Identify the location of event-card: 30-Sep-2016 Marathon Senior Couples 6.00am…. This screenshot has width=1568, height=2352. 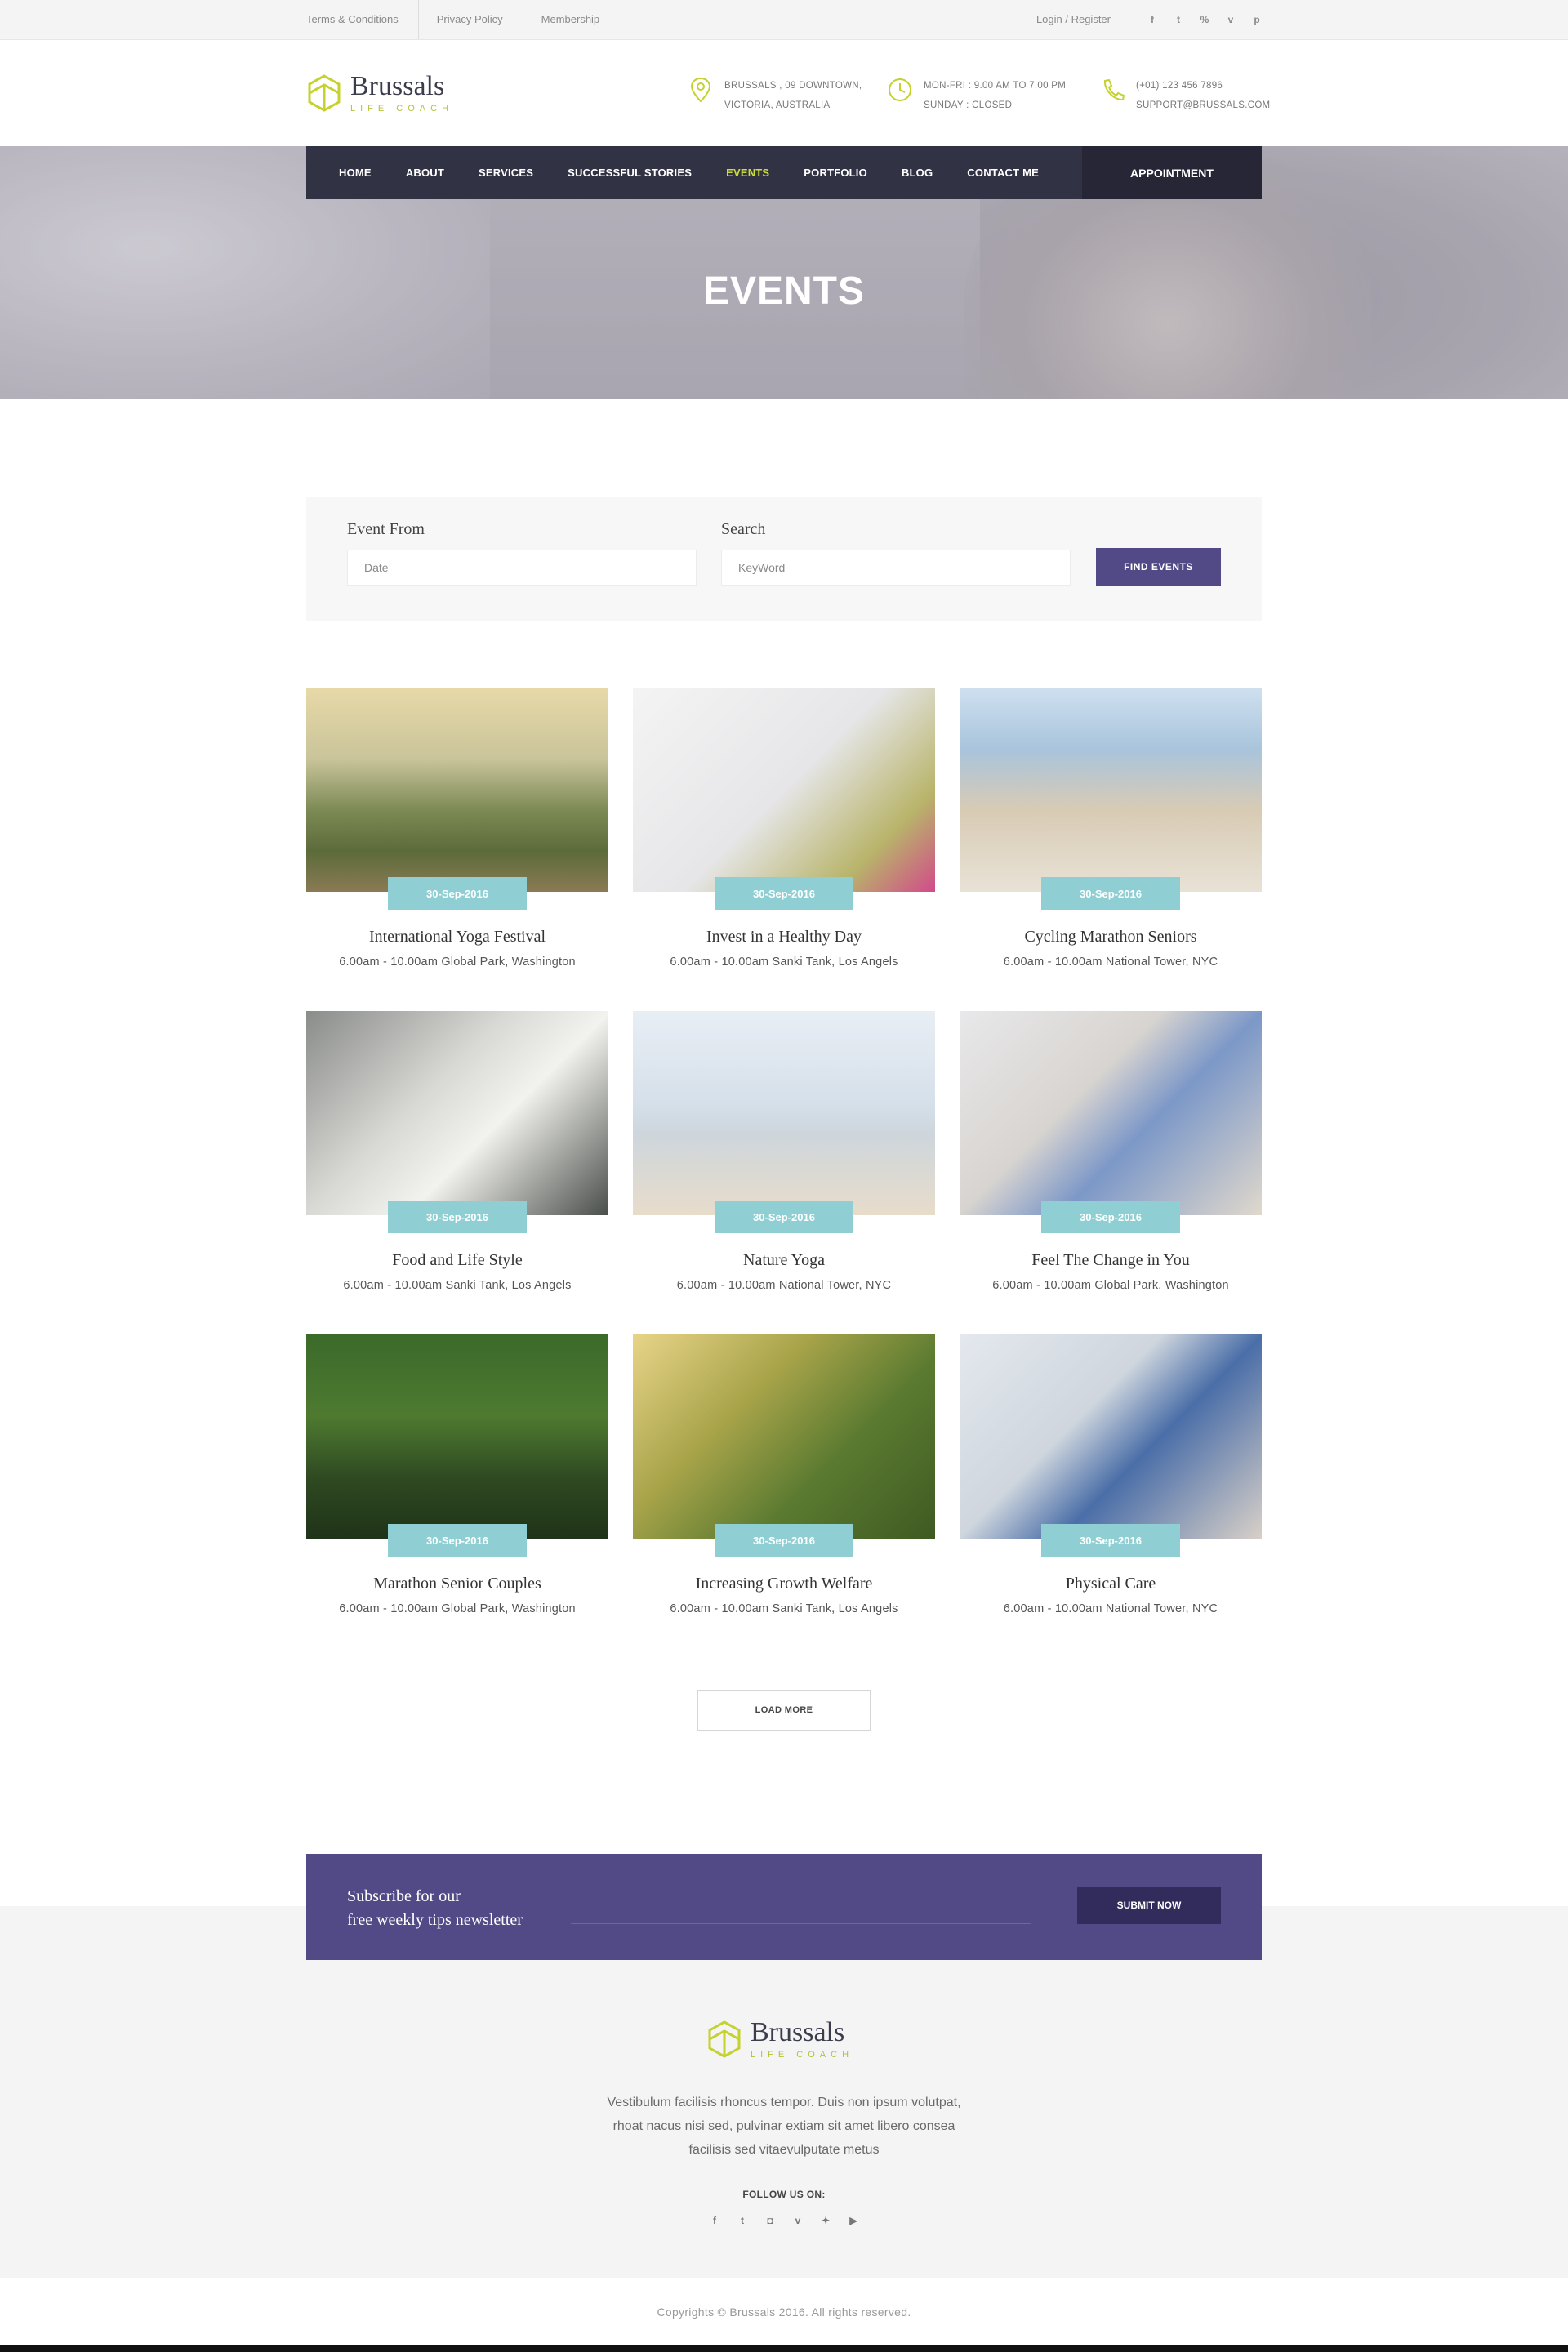
(457, 1474).